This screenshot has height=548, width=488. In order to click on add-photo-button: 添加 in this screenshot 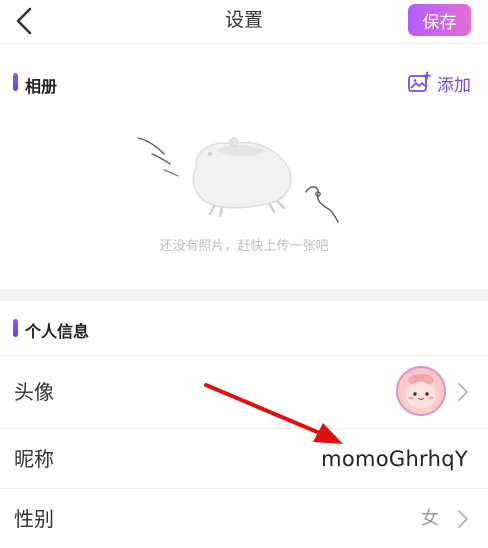, I will do `click(439, 83)`.